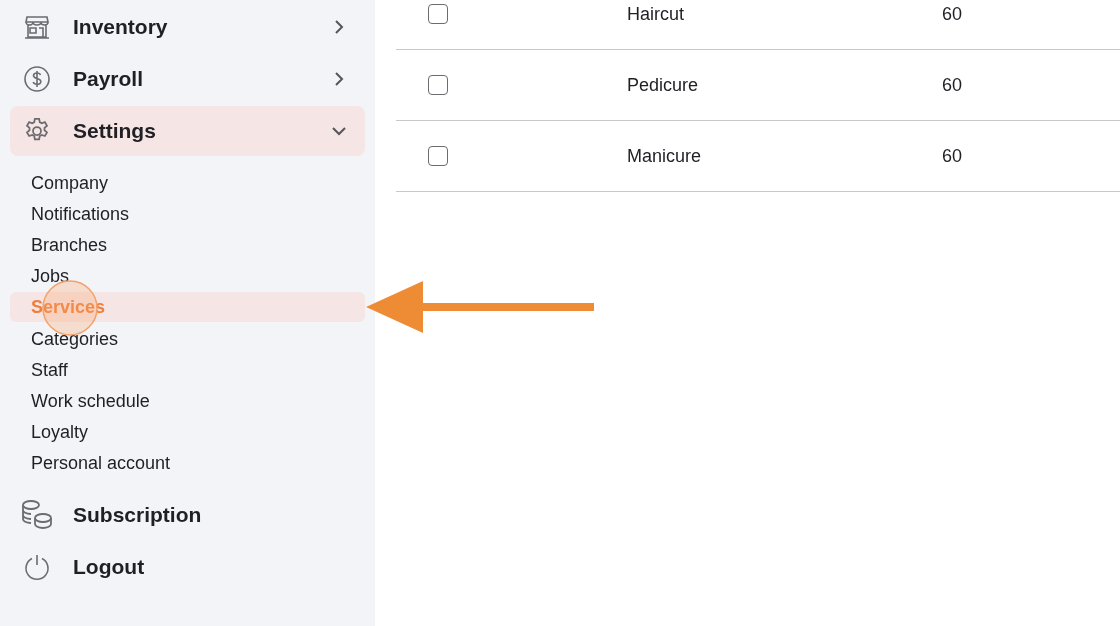 The image size is (1120, 626). I want to click on sidebar-item: Settings, so click(187, 131).